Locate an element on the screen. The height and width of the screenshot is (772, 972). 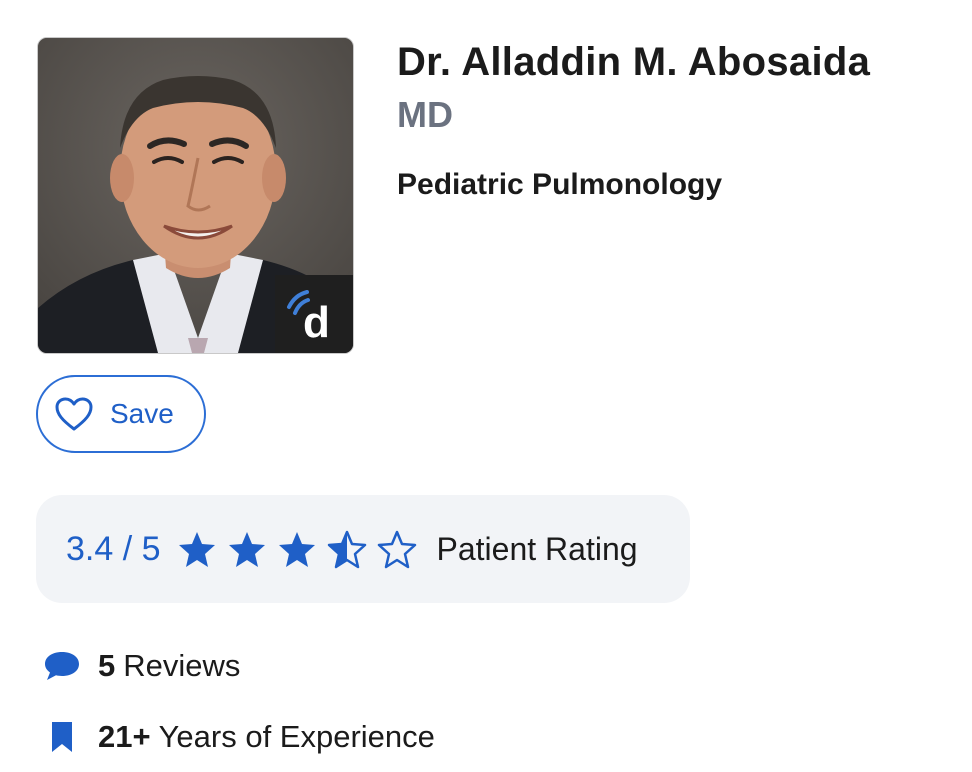
doximity-d-logo-icon: d is located at coordinates (308, 318).